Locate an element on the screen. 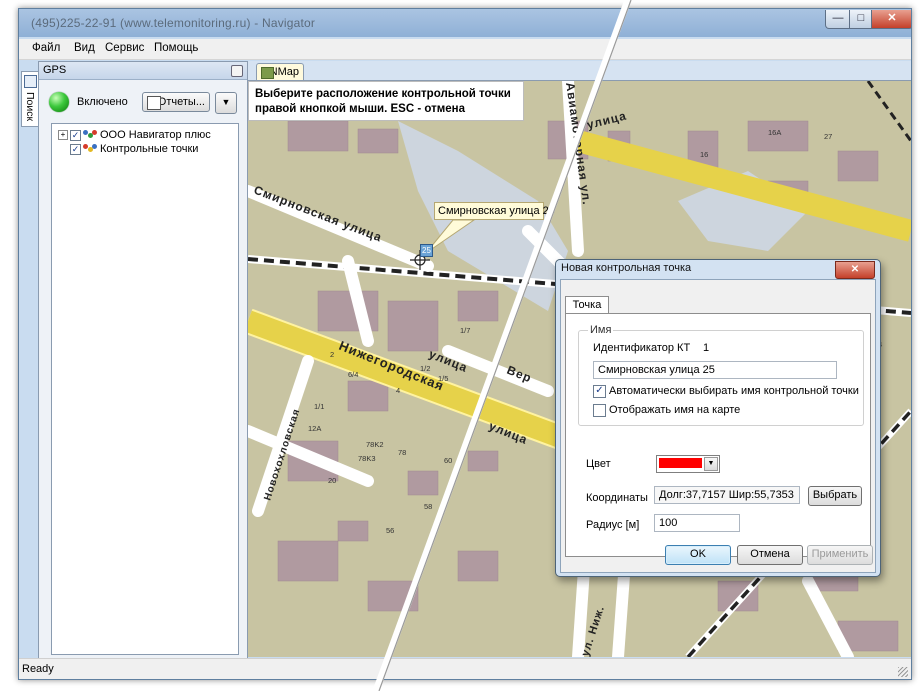 The image size is (922, 691). side-tab-label: Поиск is located at coordinates (30, 107).